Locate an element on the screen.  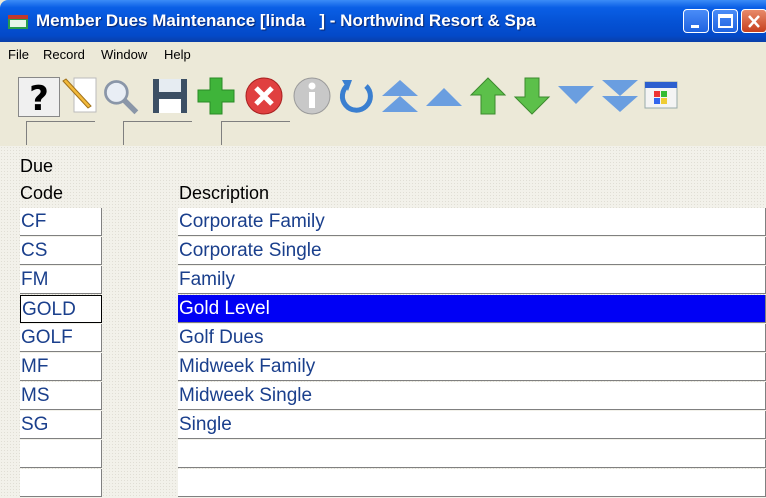
last-record-button is located at coordinates (620, 96).